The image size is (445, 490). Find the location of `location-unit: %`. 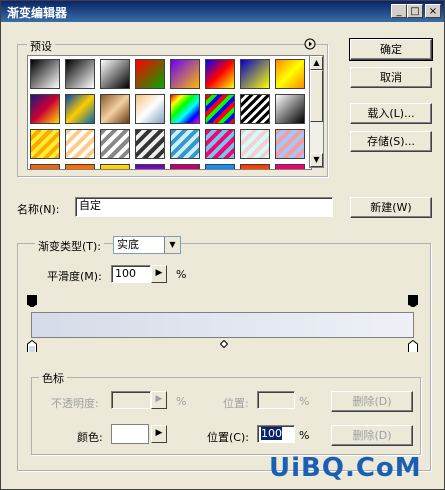

location-unit: % is located at coordinates (304, 435).